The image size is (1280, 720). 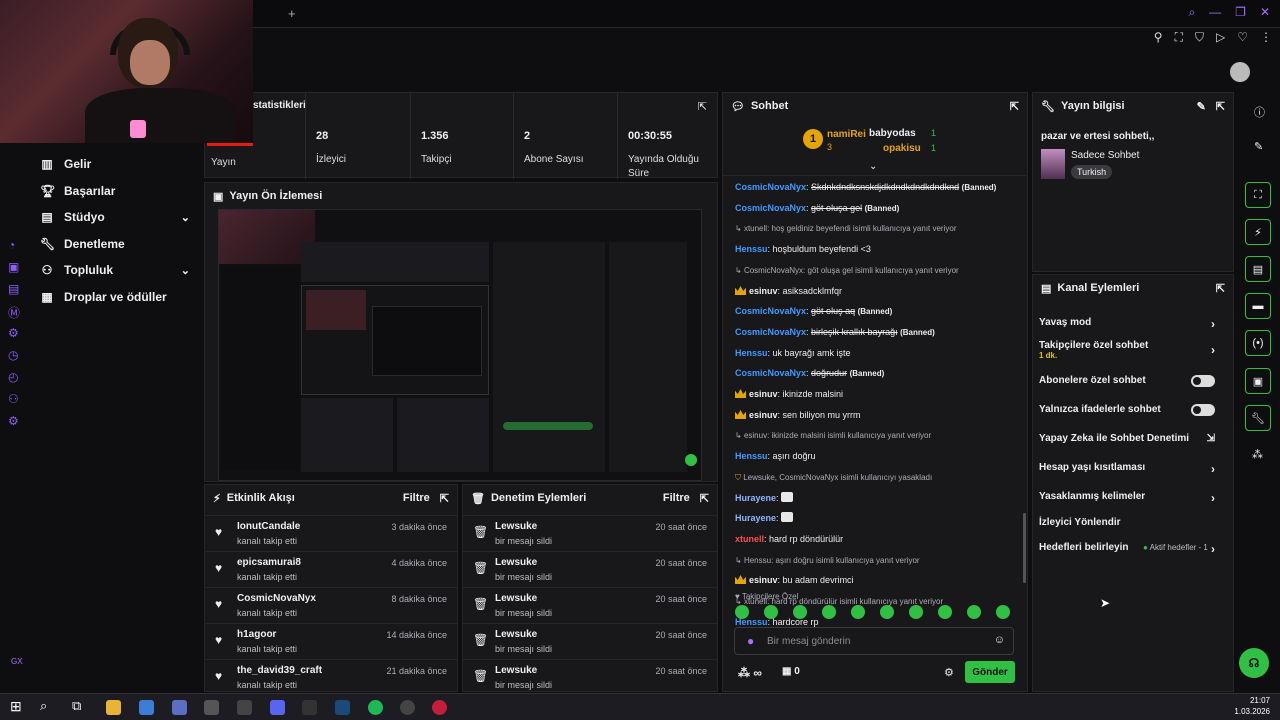 What do you see at coordinates (798, 415) in the screenshot?
I see `chat-message: esinuv: sen biliyon mu yrrm` at bounding box center [798, 415].